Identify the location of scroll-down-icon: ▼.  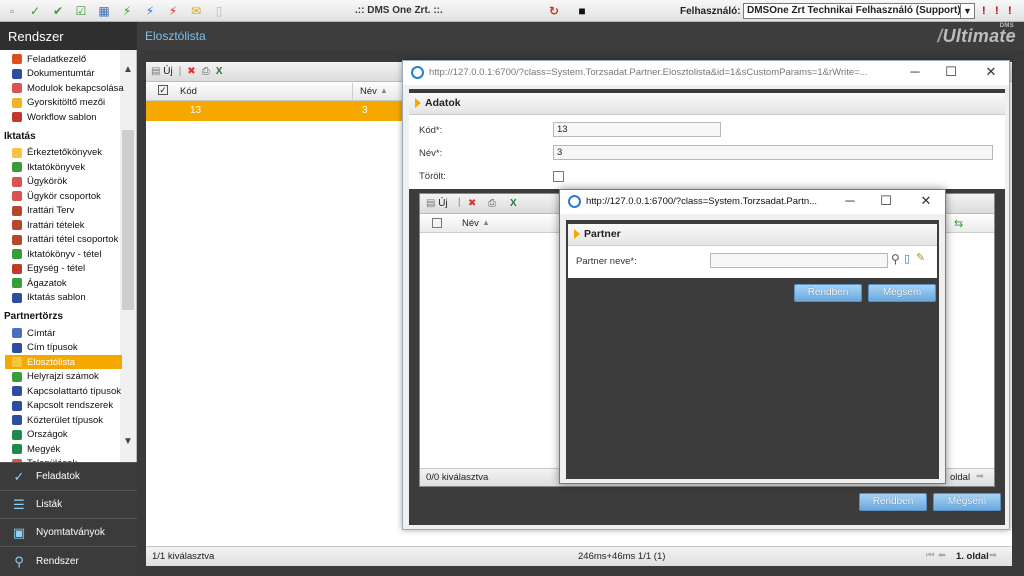
(128, 441).